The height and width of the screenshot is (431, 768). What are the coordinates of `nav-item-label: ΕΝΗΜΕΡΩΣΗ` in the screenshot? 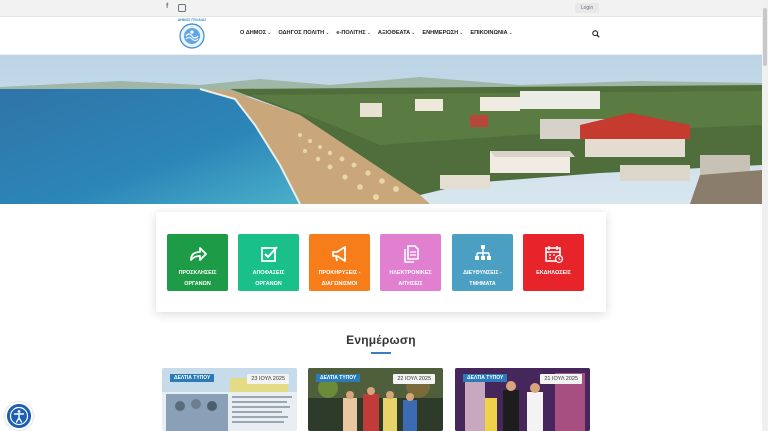 It's located at (440, 33).